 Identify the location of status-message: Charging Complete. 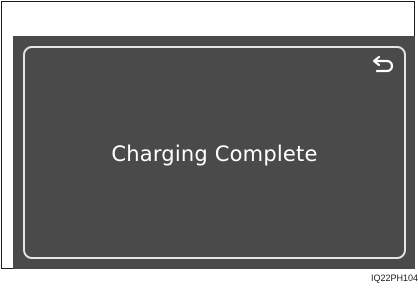
(214, 154).